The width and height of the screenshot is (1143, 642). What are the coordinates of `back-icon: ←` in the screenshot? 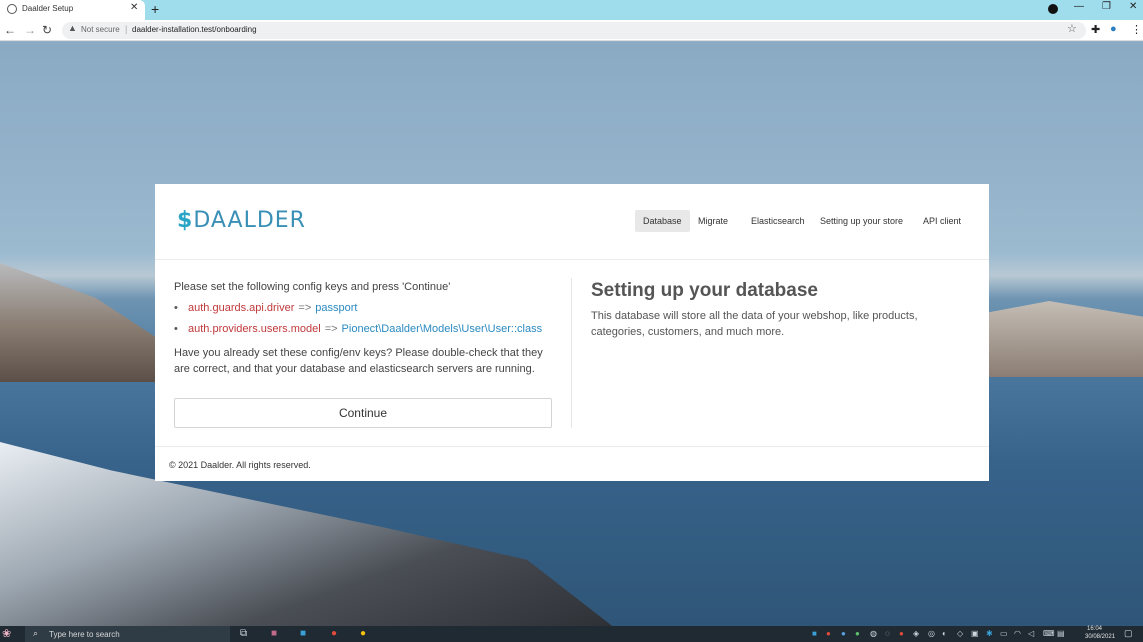 It's located at (10, 30).